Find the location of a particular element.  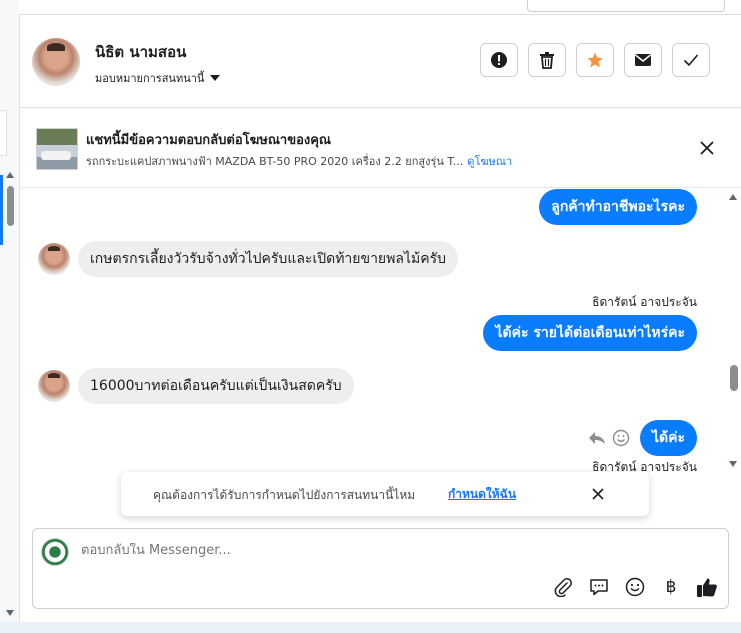

message-actions is located at coordinates (609, 438).